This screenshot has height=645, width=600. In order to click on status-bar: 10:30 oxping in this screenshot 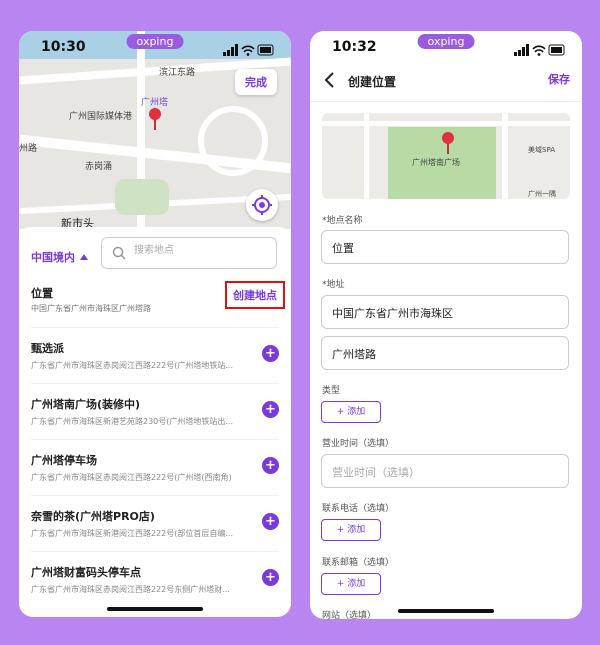, I will do `click(155, 46)`.